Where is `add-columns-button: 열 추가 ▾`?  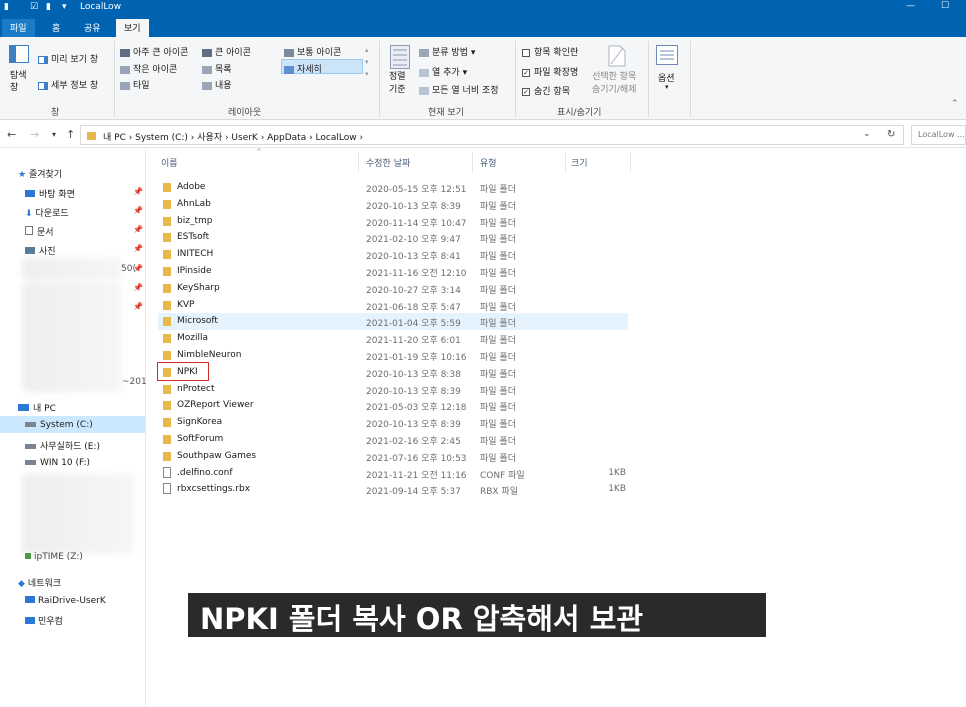 add-columns-button: 열 추가 ▾ is located at coordinates (443, 71).